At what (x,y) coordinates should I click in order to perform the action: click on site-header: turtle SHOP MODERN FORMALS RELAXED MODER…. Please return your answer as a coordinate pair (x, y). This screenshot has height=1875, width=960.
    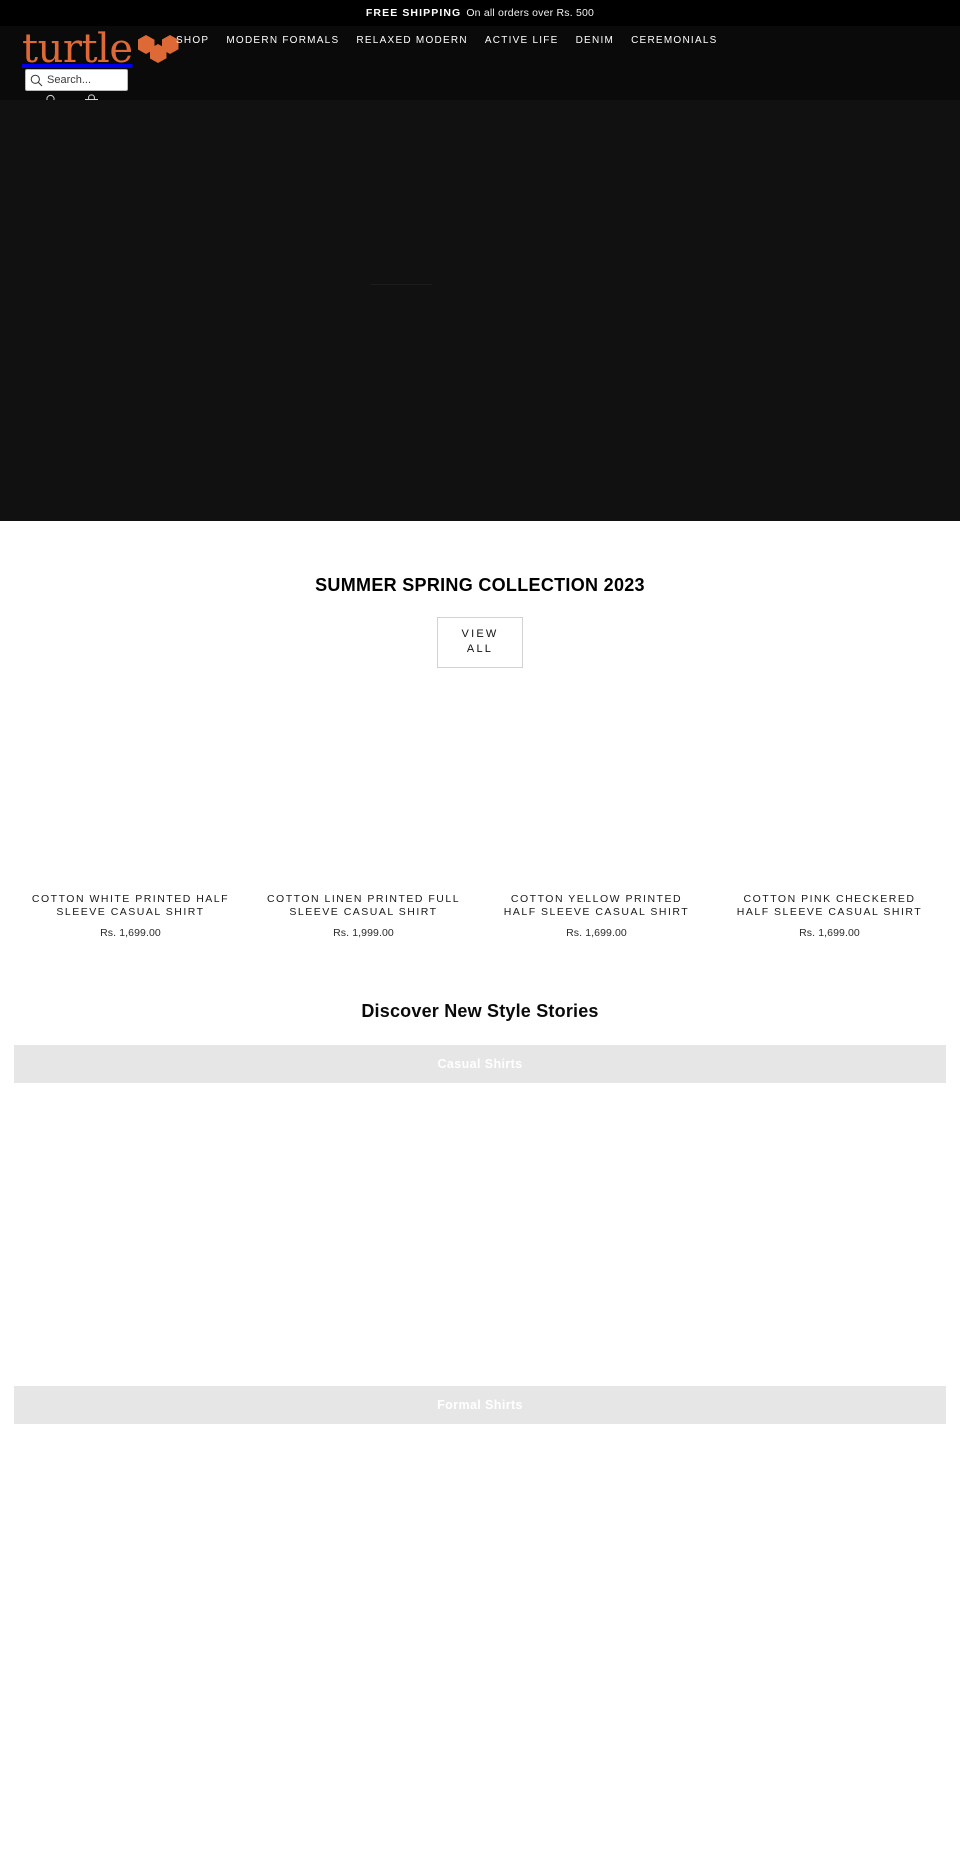
    Looking at the image, I should click on (480, 69).